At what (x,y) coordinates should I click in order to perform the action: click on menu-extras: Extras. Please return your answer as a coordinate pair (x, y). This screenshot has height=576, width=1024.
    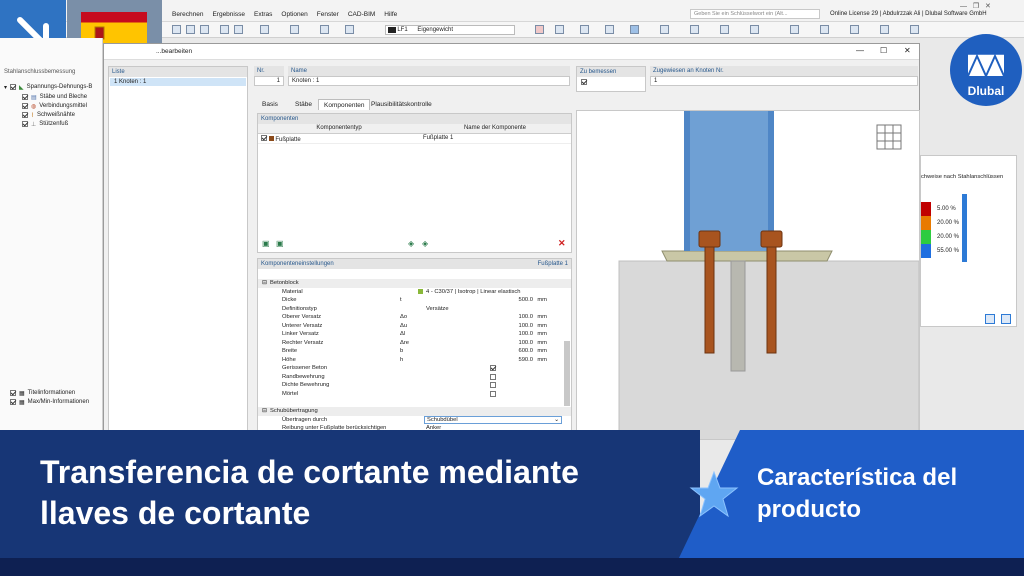
    Looking at the image, I should click on (263, 14).